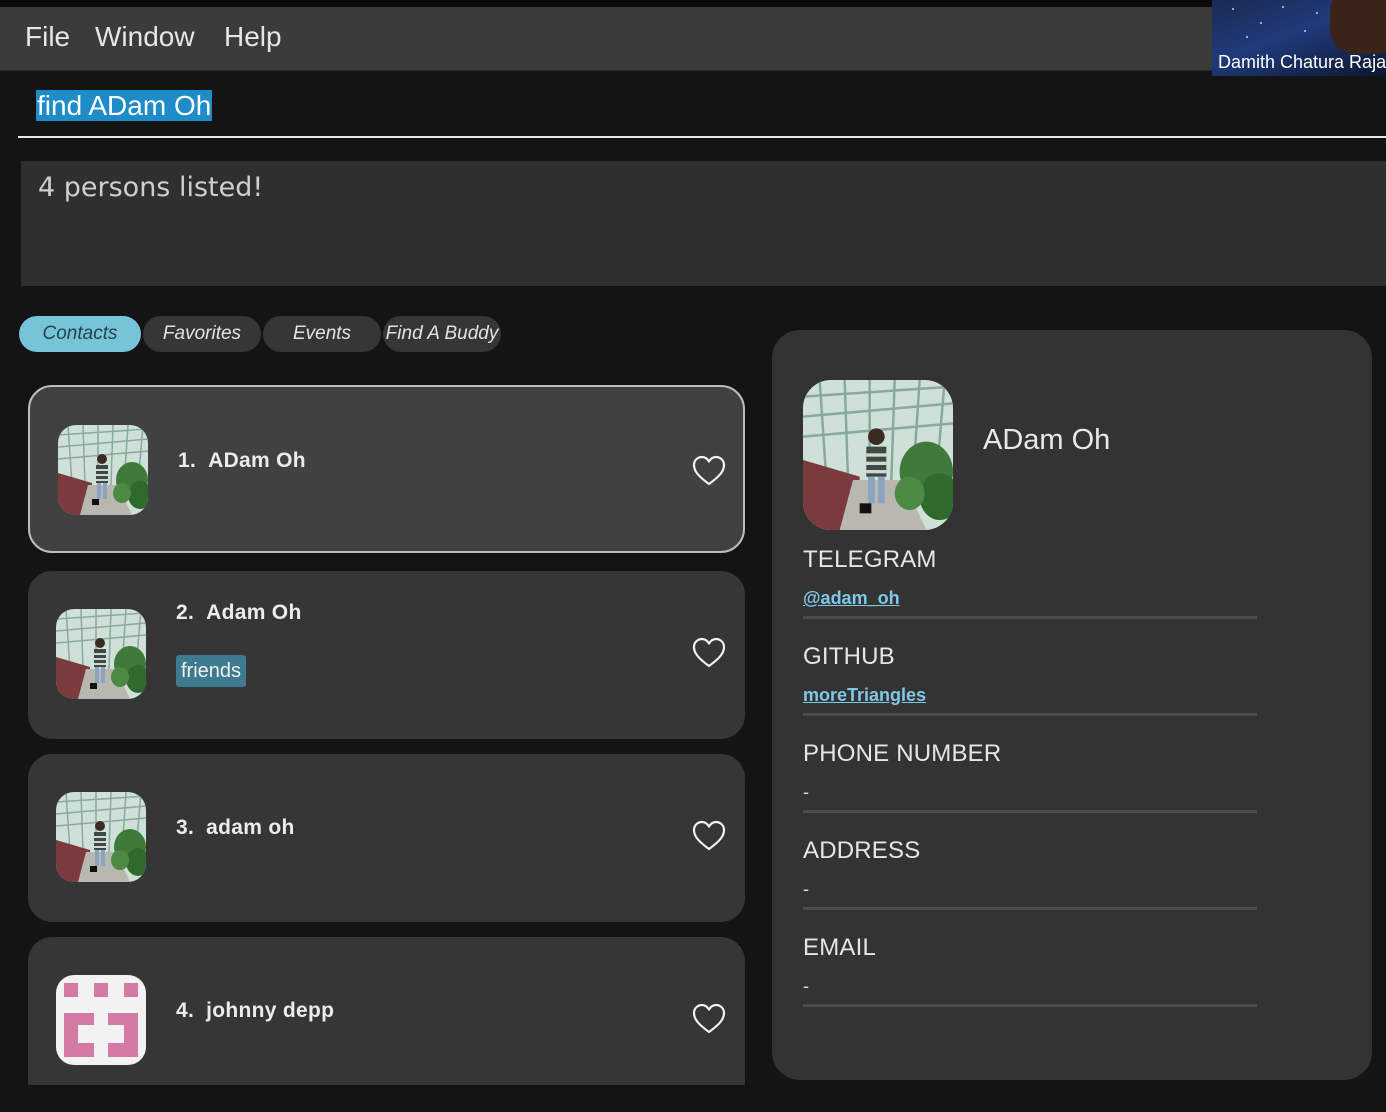 The width and height of the screenshot is (1386, 1112). Describe the element at coordinates (211, 671) in the screenshot. I see `tag-badge: friends` at that location.